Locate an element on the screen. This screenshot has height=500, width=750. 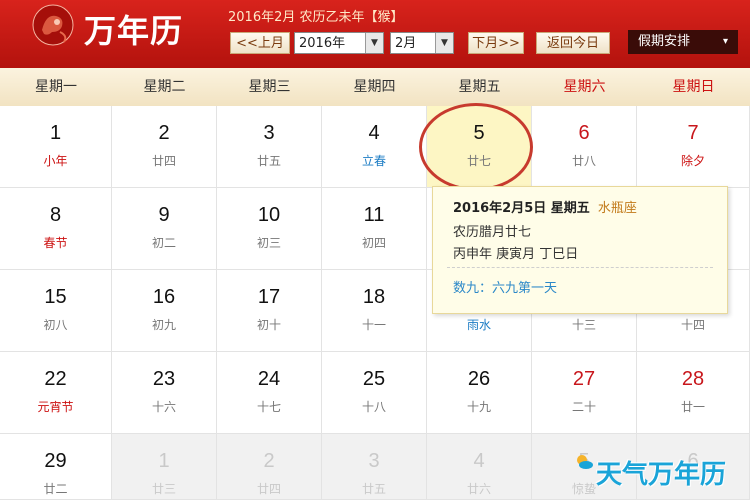
day-cell: 16 初九 is located at coordinates (164, 311).